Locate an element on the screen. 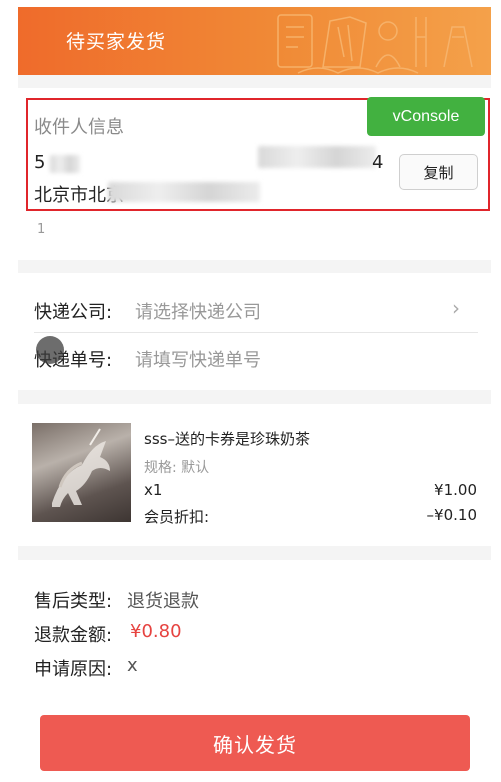  product-price: ¥1.00 is located at coordinates (455, 490).